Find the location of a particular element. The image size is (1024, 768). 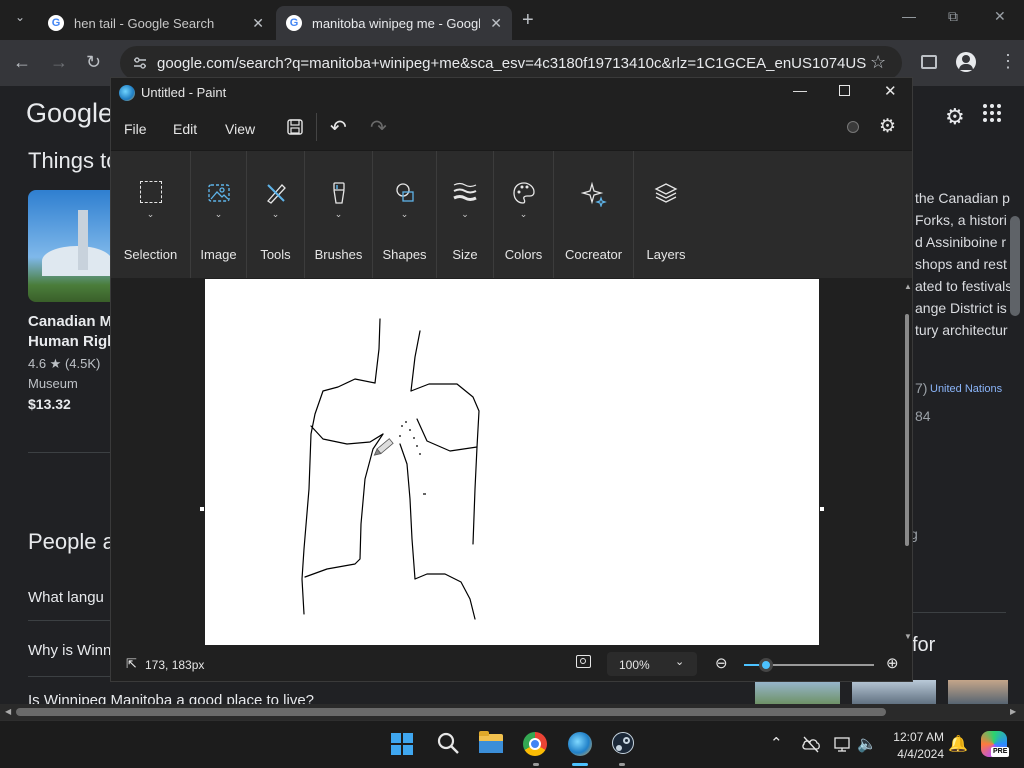

tab-manitoba: G manitoba winipeg me - Google ✕ is located at coordinates (394, 23).